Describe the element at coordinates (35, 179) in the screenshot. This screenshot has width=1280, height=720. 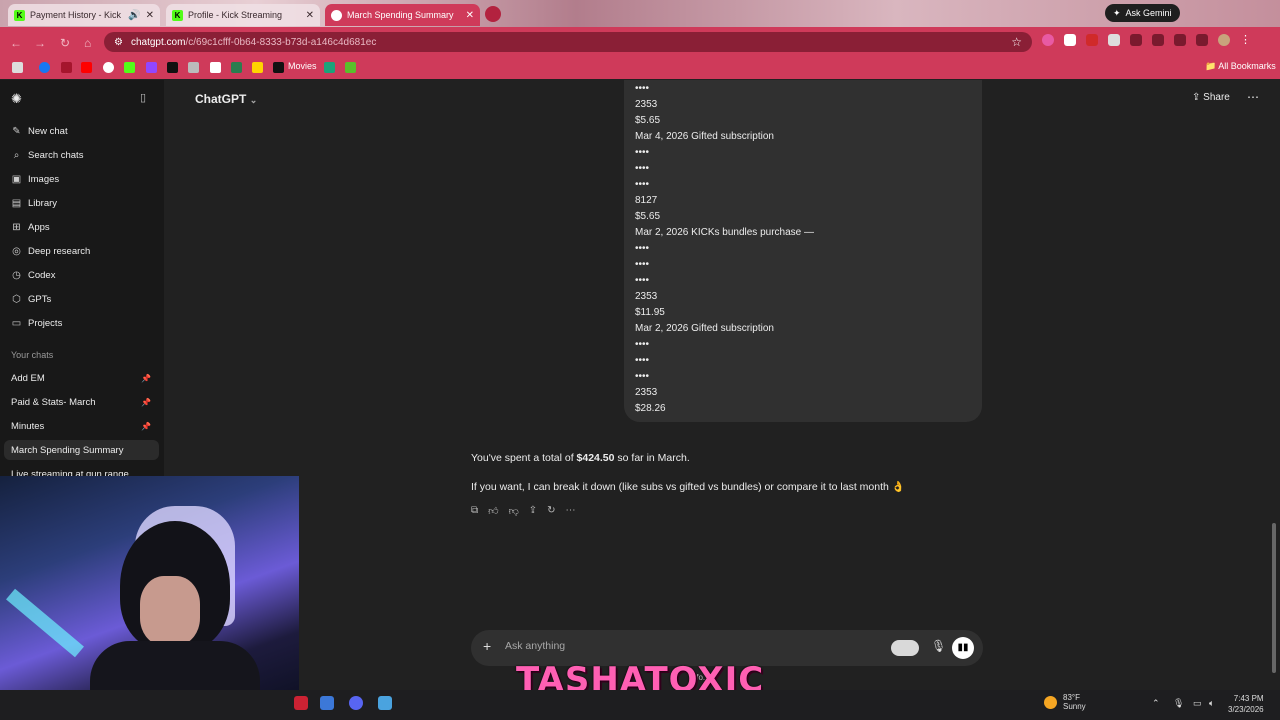
I see `sidebar-item-images: ▣ Images` at that location.